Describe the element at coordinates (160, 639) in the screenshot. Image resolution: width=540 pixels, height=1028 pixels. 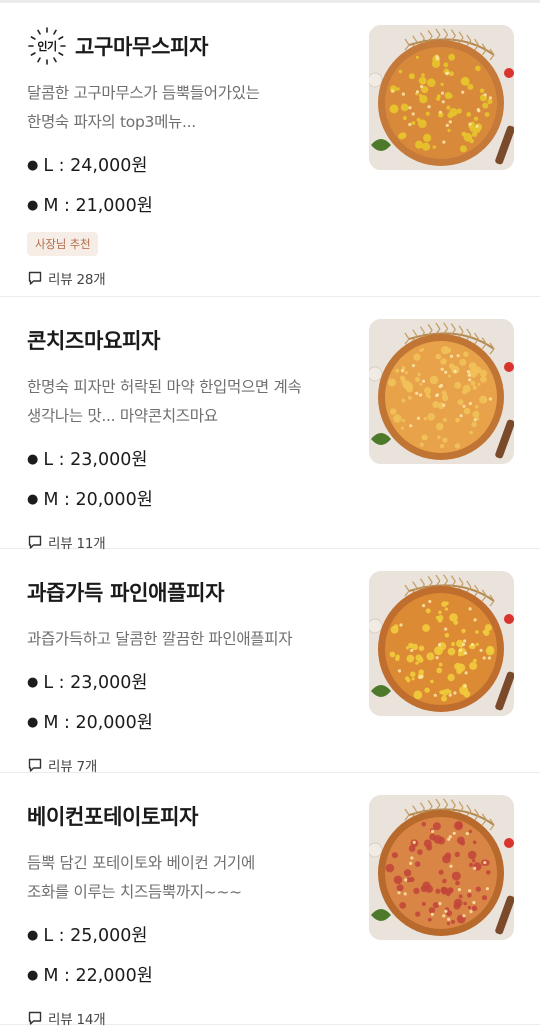
I see `description-line: 과즙가득하고 달콤한 깔끔한 파인애플피자` at that location.